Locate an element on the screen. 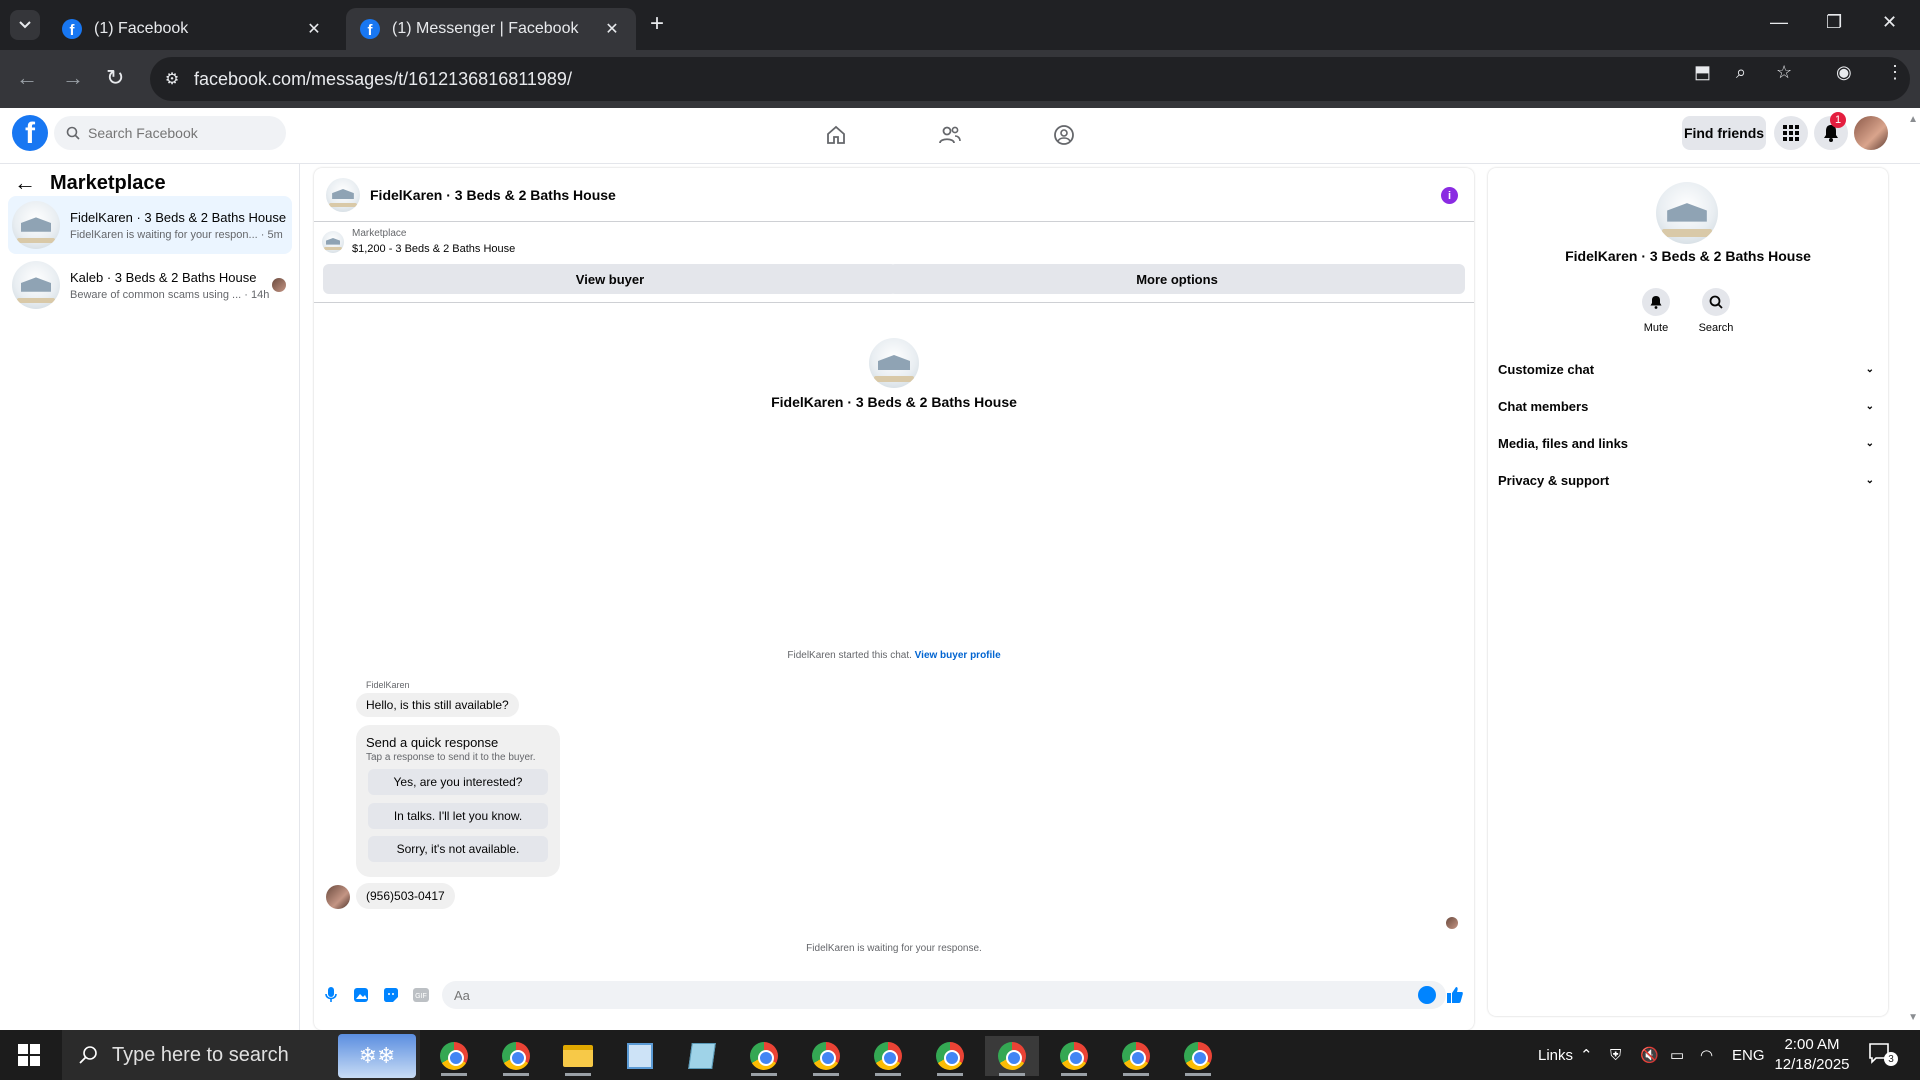 This screenshot has width=1920, height=1080. minimize-icon: — is located at coordinates (1779, 22).